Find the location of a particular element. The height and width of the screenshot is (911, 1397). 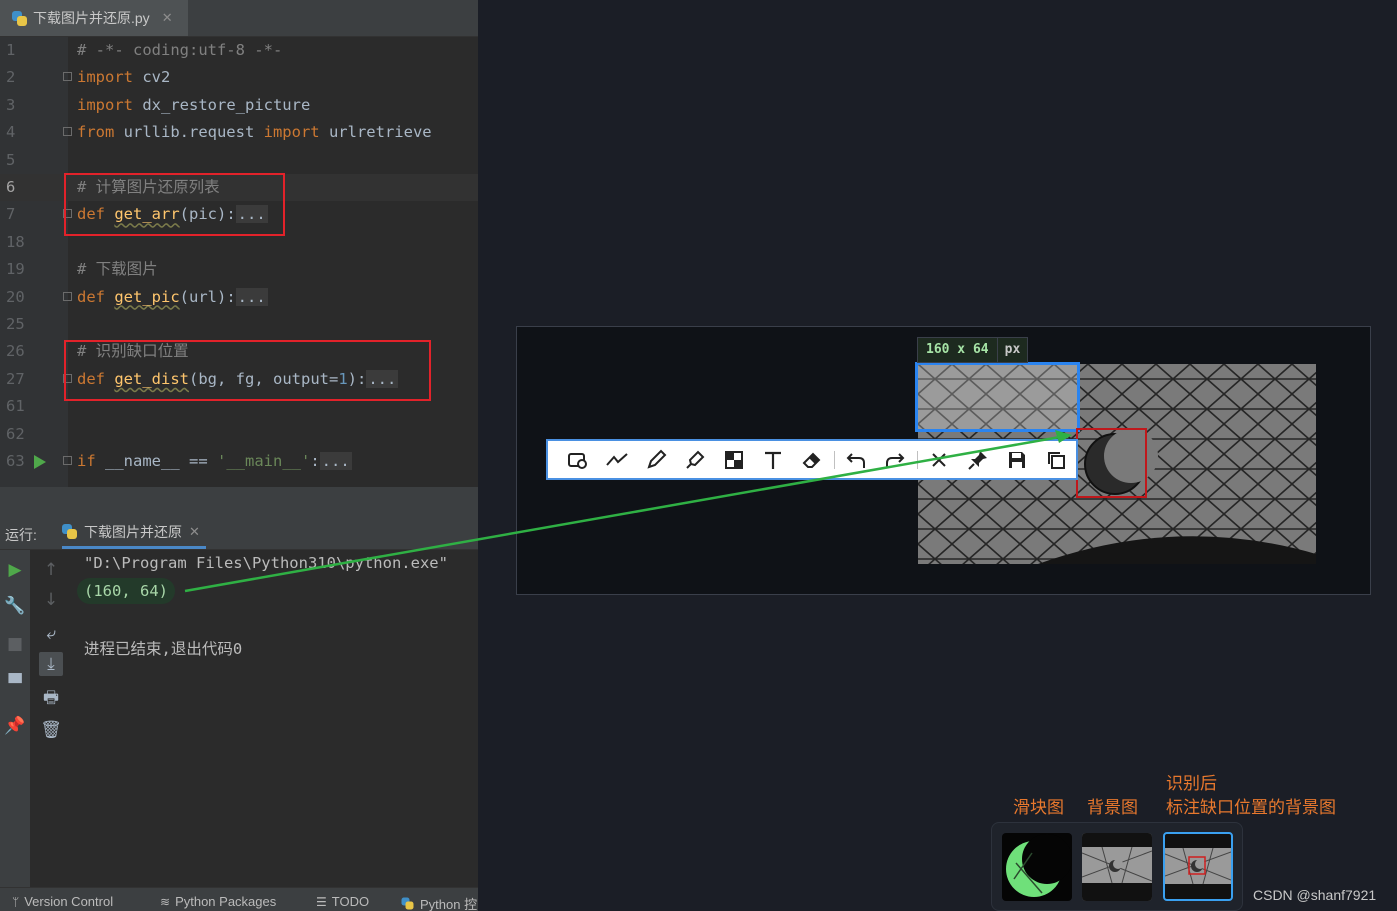

file-tab: 下载图片并还原.py ✕ is located at coordinates (94, 18).